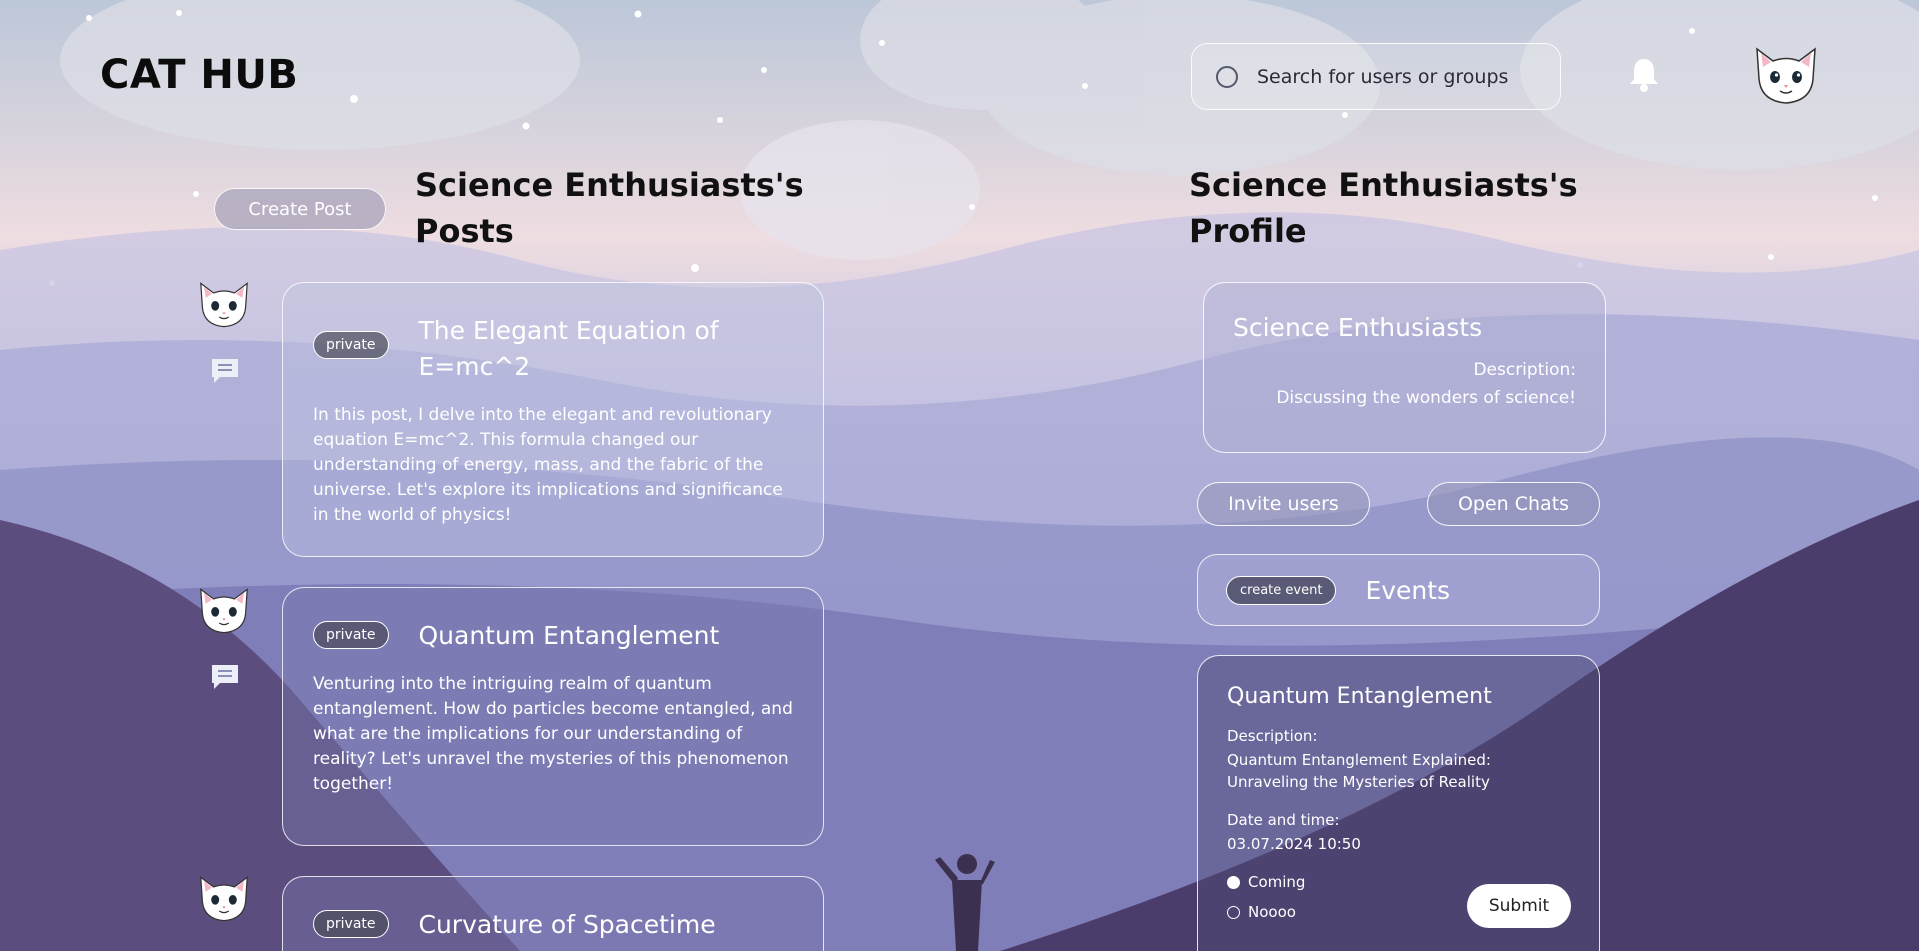 The width and height of the screenshot is (1919, 951). Describe the element at coordinates (1272, 736) in the screenshot. I see `event-description-label: Description:` at that location.